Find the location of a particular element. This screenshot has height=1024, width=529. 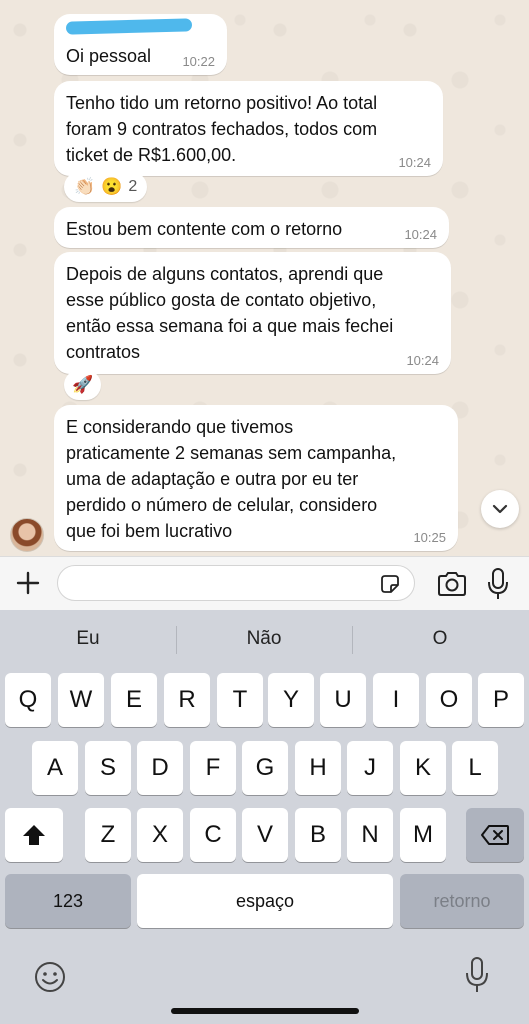

key-j: J is located at coordinates (370, 768).